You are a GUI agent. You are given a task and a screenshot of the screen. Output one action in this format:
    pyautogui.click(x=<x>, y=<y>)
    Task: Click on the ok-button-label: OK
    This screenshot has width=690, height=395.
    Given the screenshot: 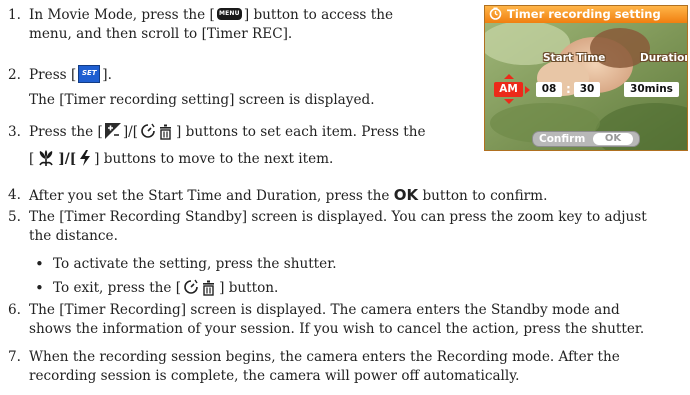 What is the action you would take?
    pyautogui.click(x=406, y=195)
    